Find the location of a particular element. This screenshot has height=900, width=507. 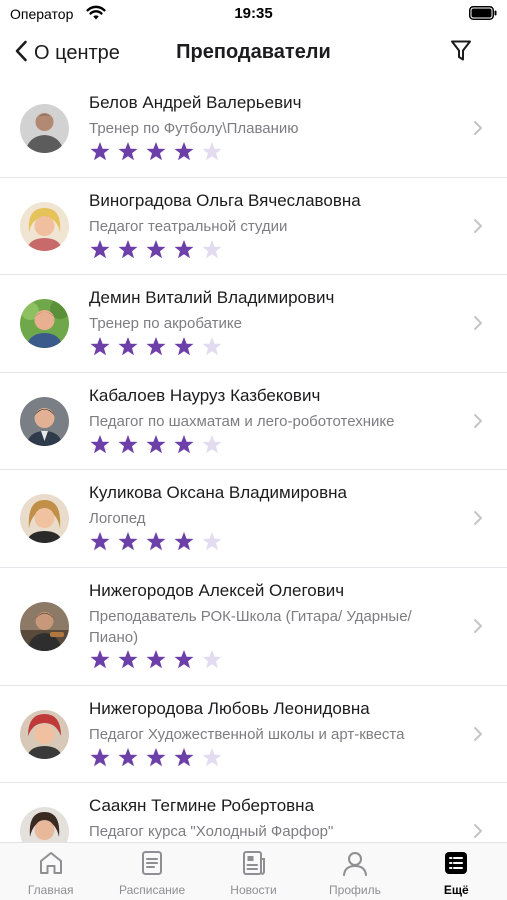

back-button-label: О центре is located at coordinates (77, 52).